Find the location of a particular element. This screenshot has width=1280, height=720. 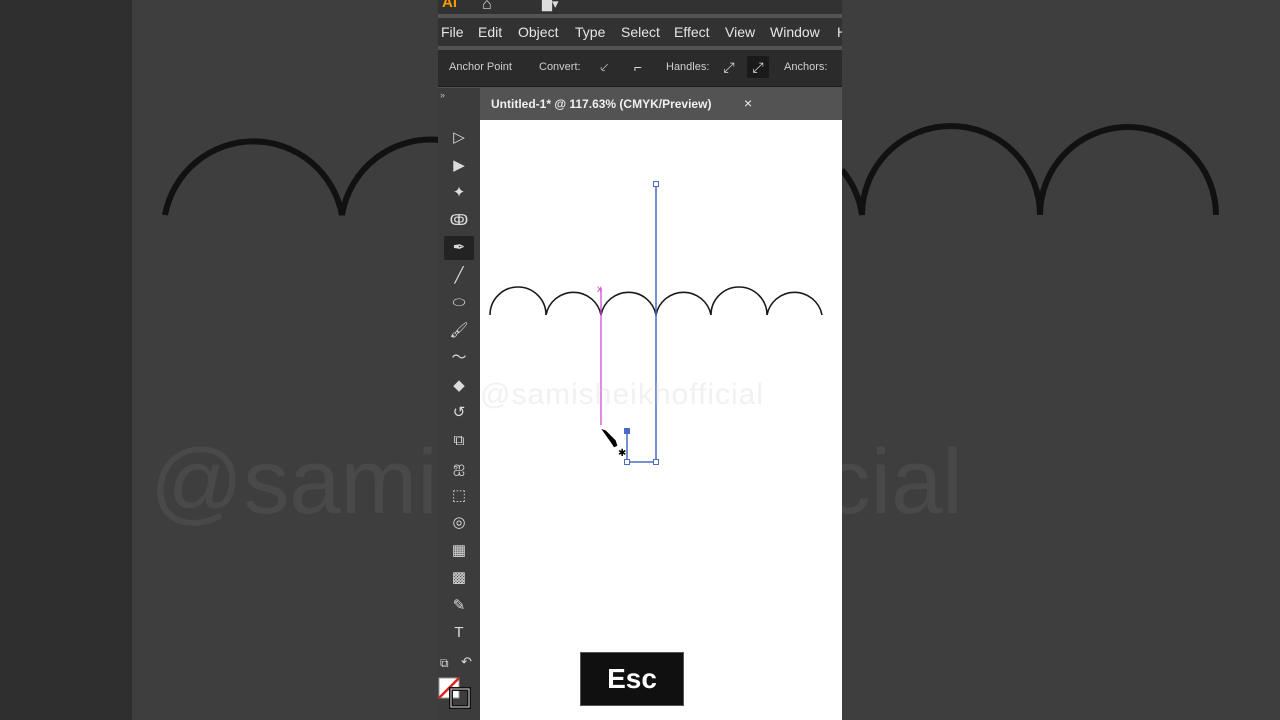

anchor-point-label: Anchor Point is located at coordinates (480, 67).